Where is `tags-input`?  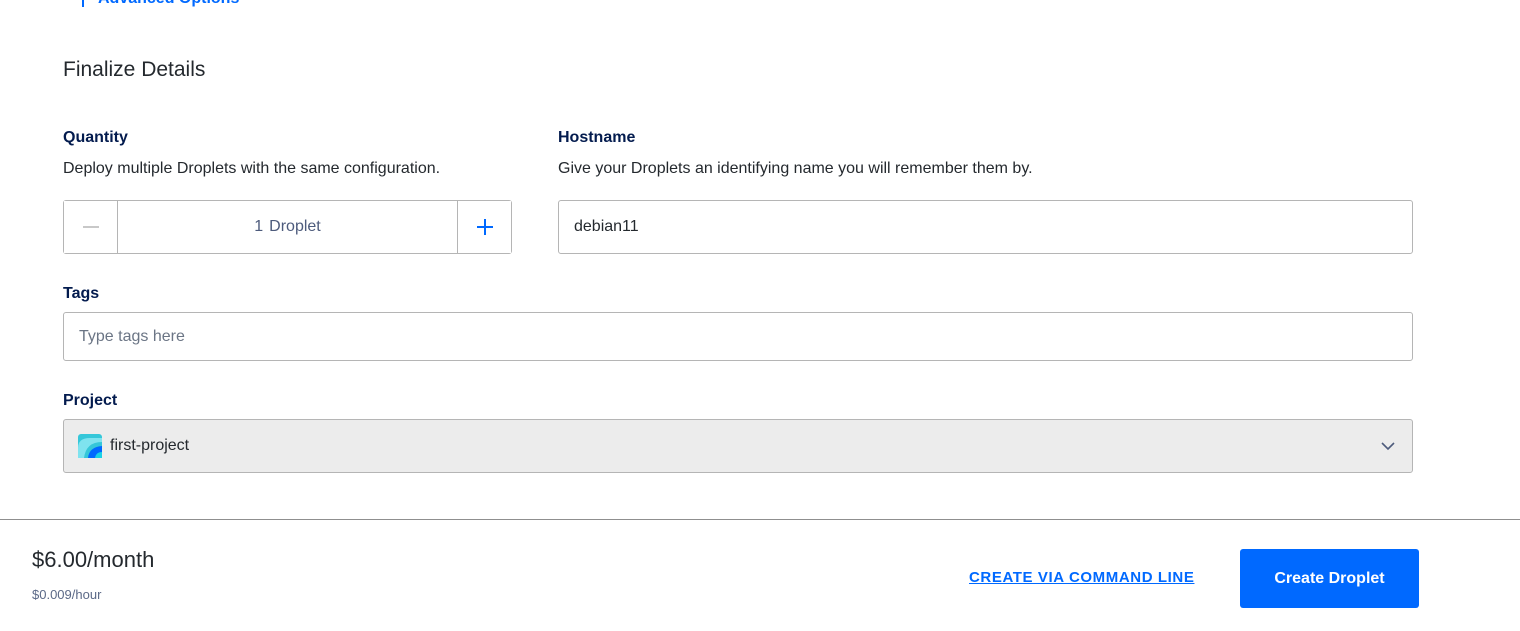
tags-input is located at coordinates (738, 336).